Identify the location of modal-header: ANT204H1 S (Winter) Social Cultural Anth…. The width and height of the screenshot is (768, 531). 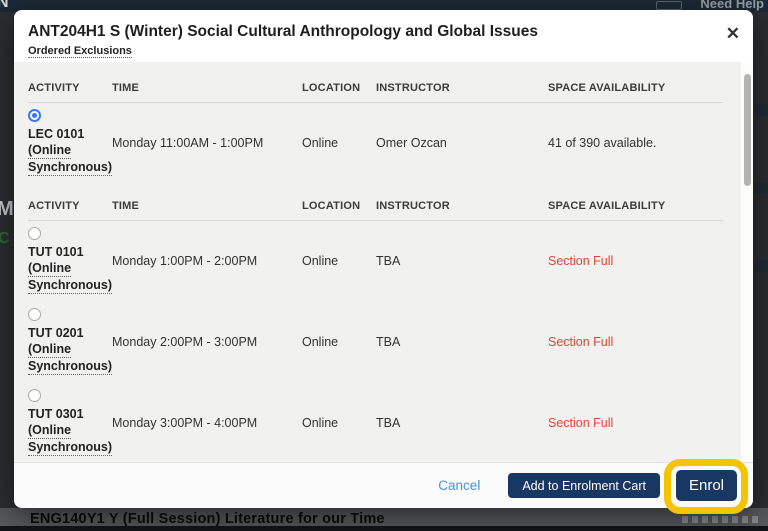
(383, 36).